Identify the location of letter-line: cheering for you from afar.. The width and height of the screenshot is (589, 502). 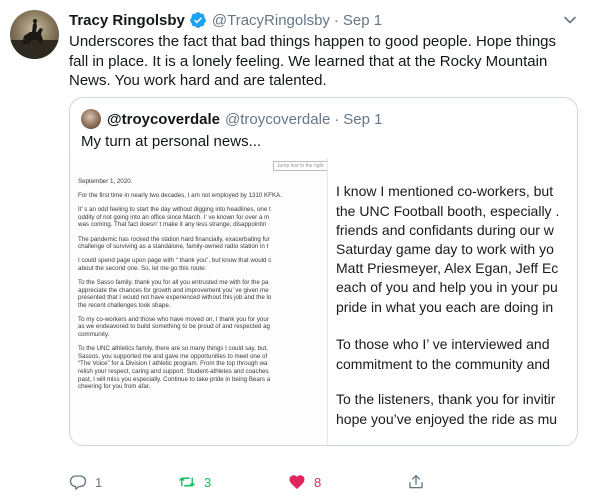
(114, 387).